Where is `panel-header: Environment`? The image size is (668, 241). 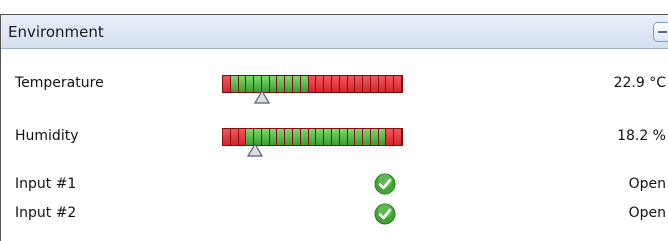 panel-header: Environment is located at coordinates (334, 32).